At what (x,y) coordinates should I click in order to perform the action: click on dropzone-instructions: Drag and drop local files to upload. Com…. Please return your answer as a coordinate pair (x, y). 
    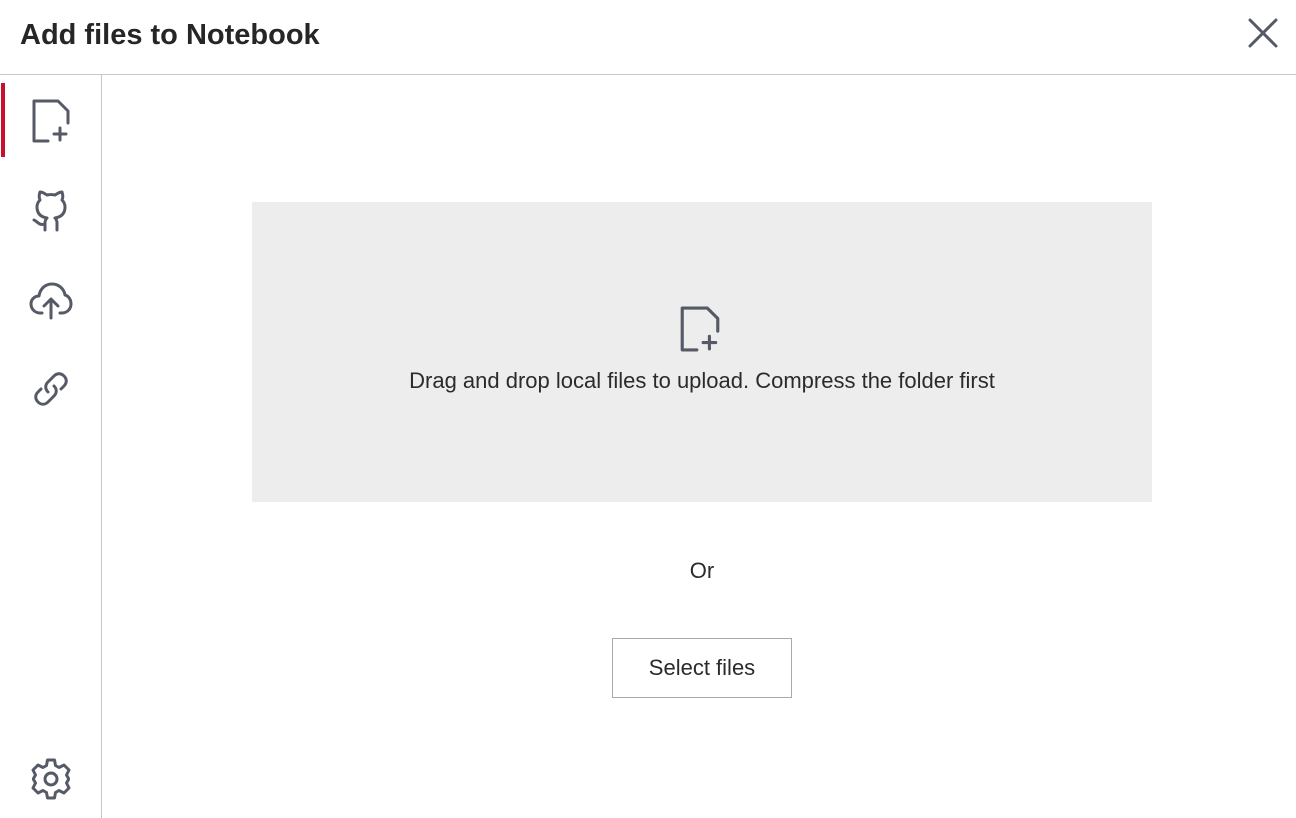
    Looking at the image, I should click on (702, 380).